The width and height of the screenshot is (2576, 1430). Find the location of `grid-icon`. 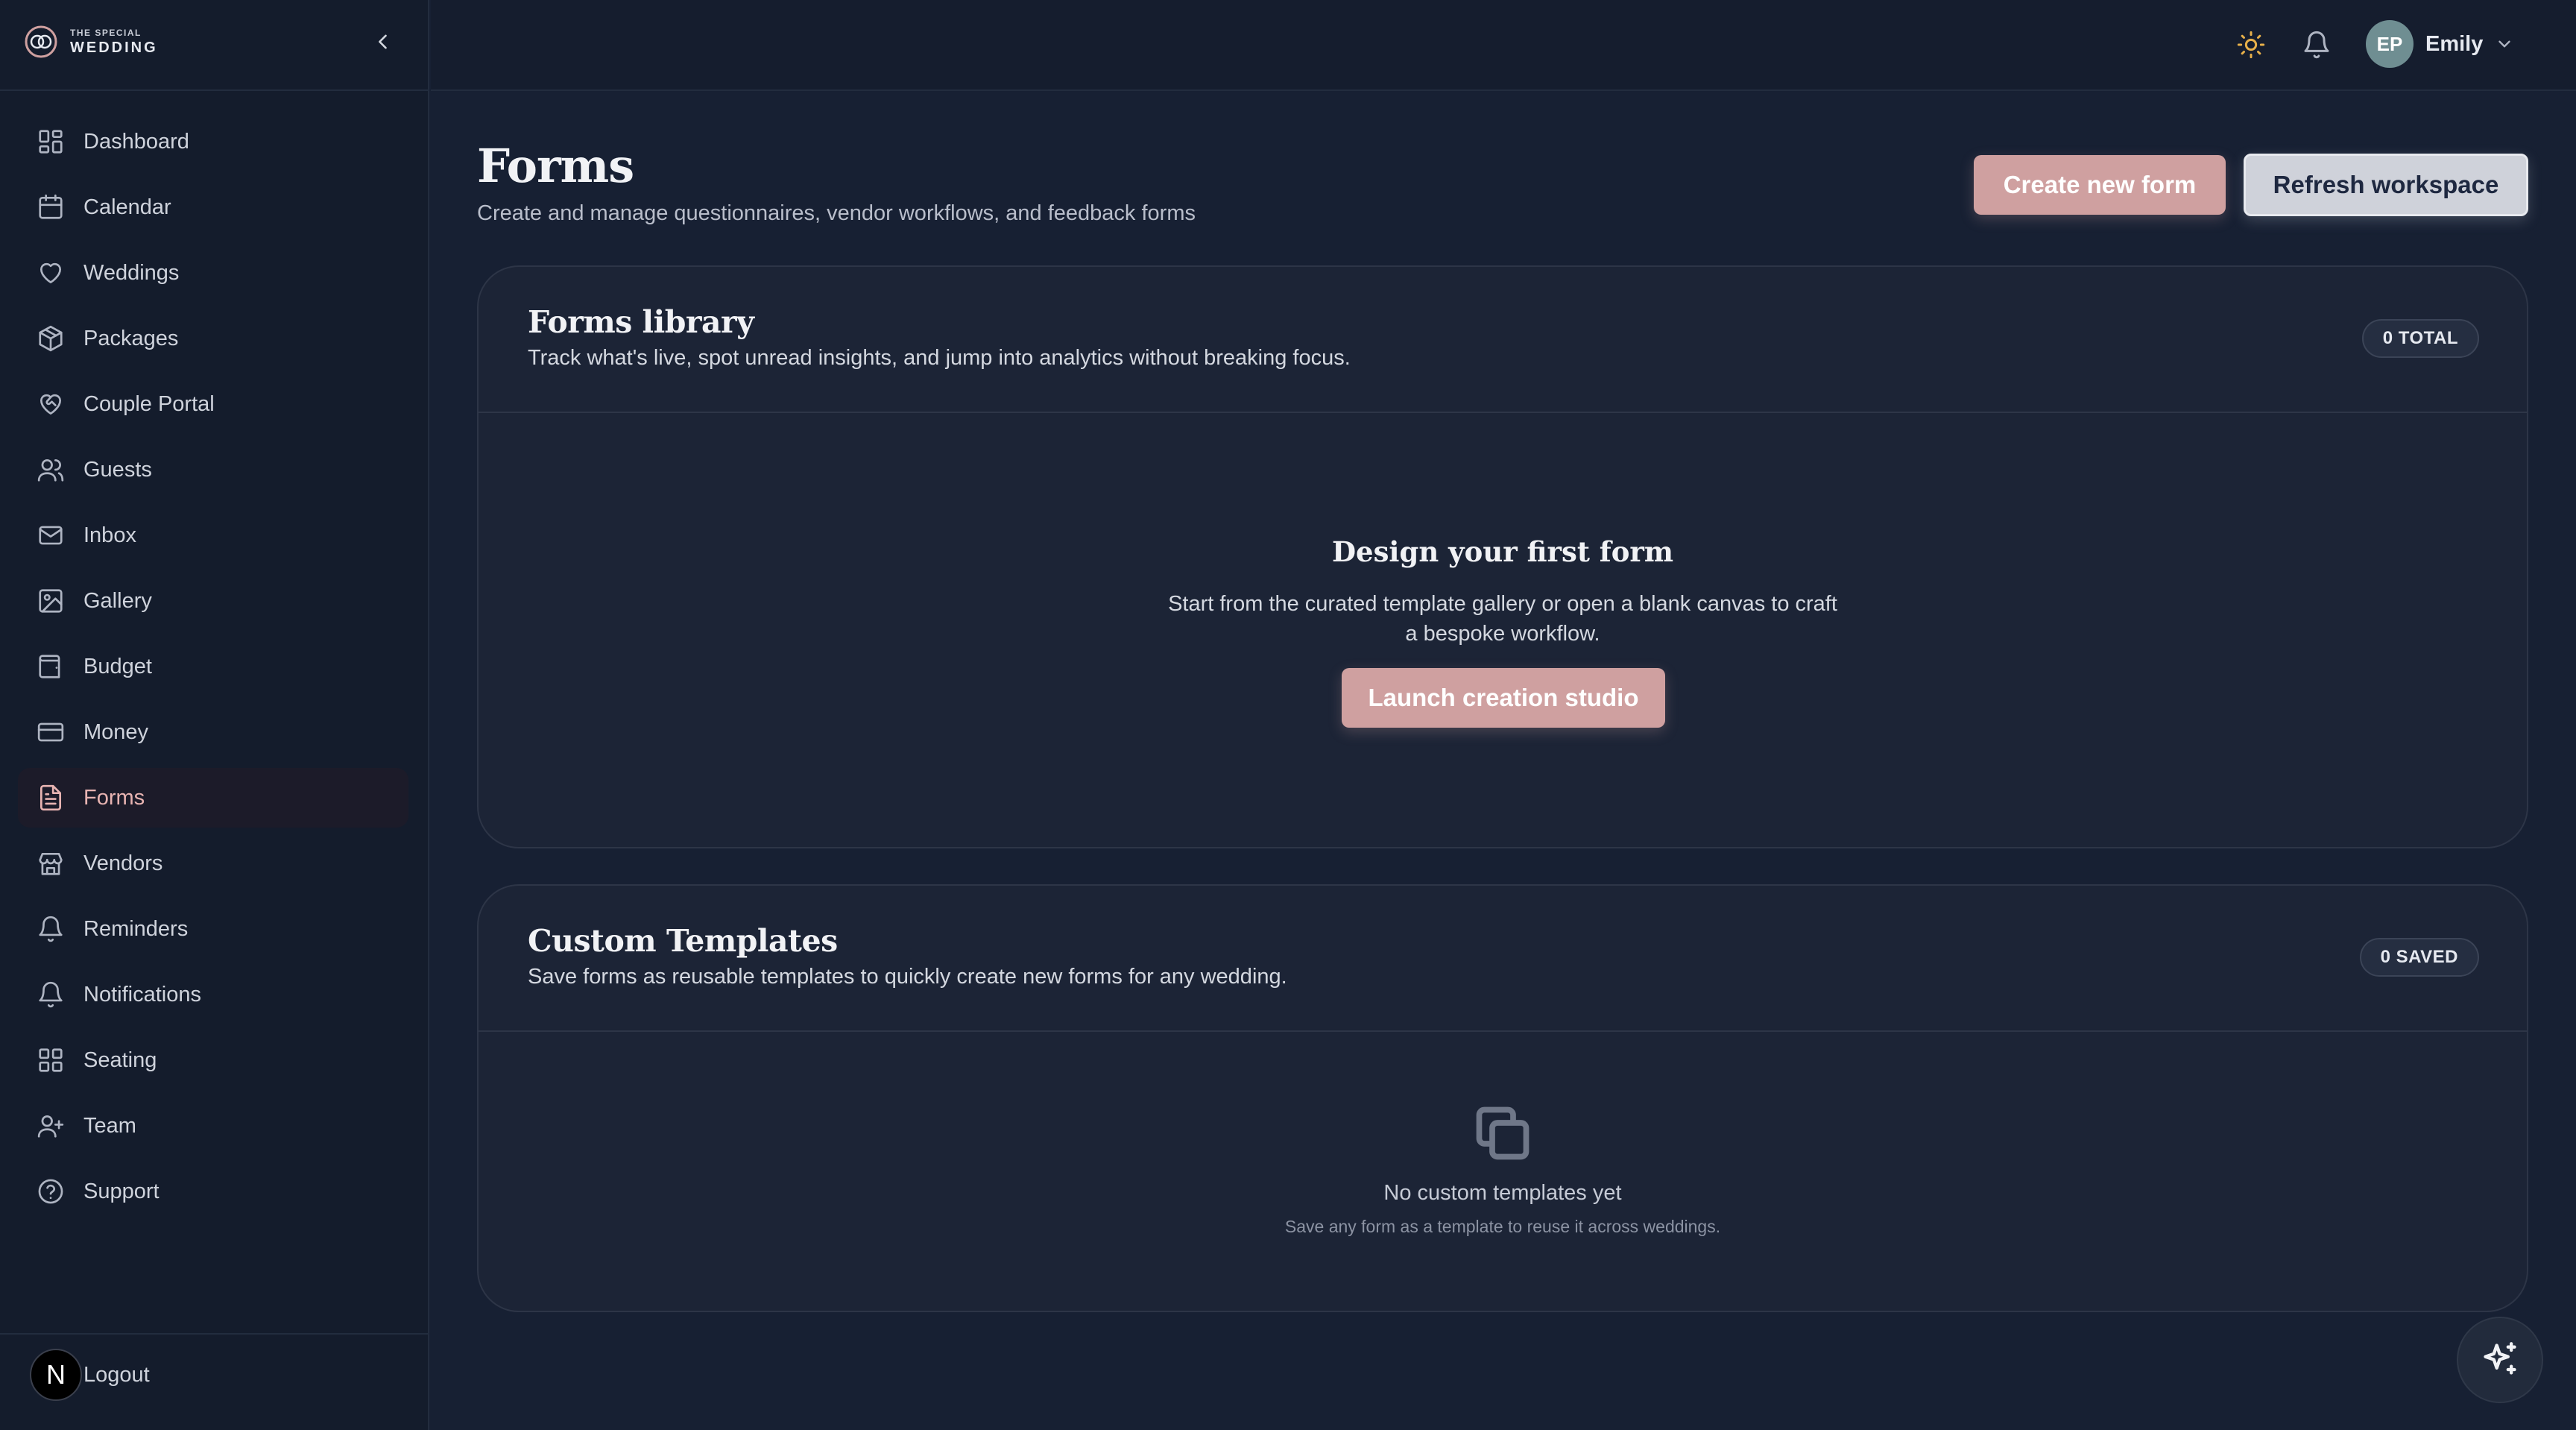

grid-icon is located at coordinates (51, 1060).